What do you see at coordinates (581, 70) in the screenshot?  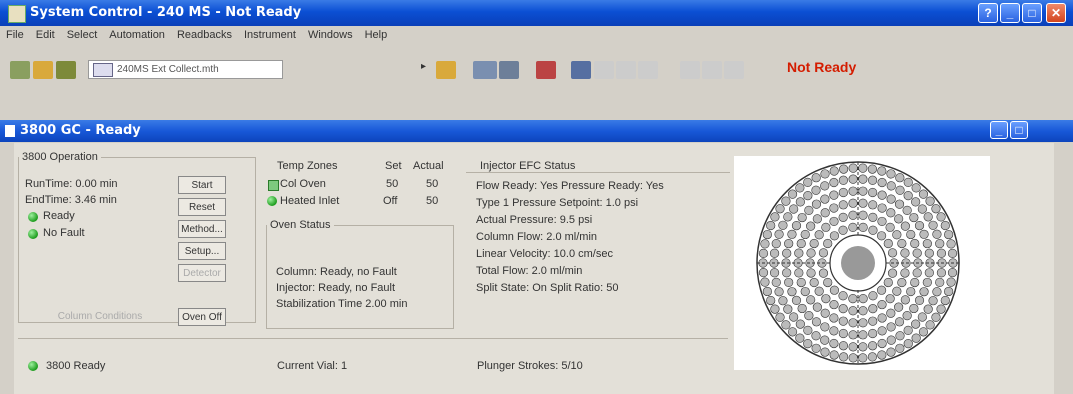 I see `begin-icon` at bounding box center [581, 70].